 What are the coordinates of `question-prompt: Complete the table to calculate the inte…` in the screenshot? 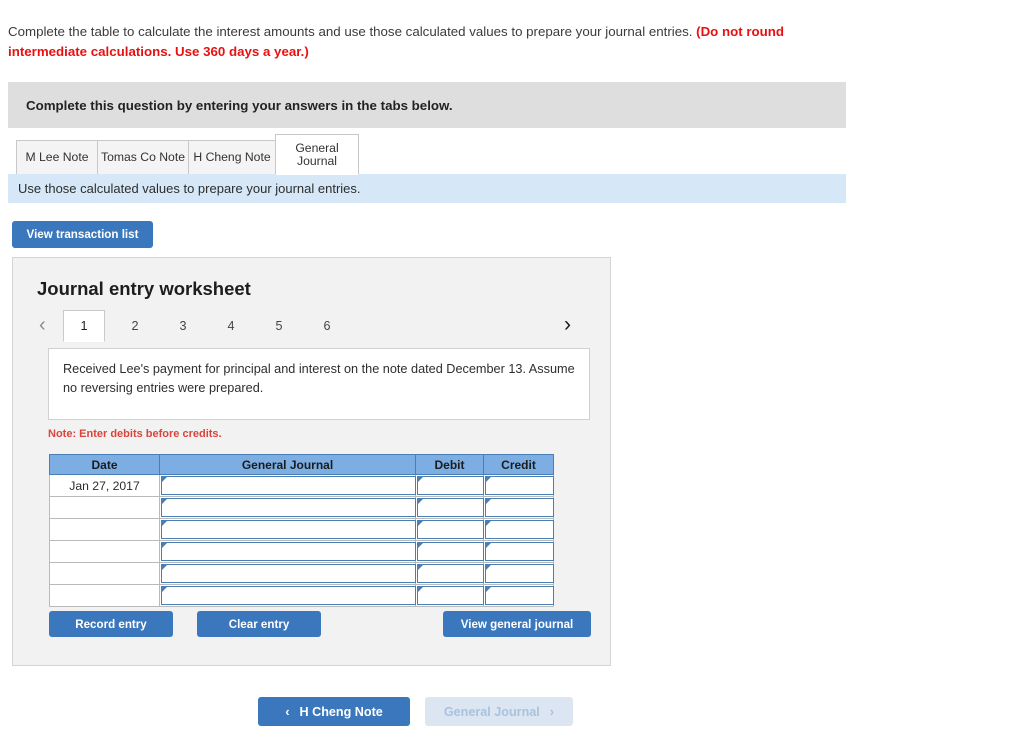 It's located at (428, 42).